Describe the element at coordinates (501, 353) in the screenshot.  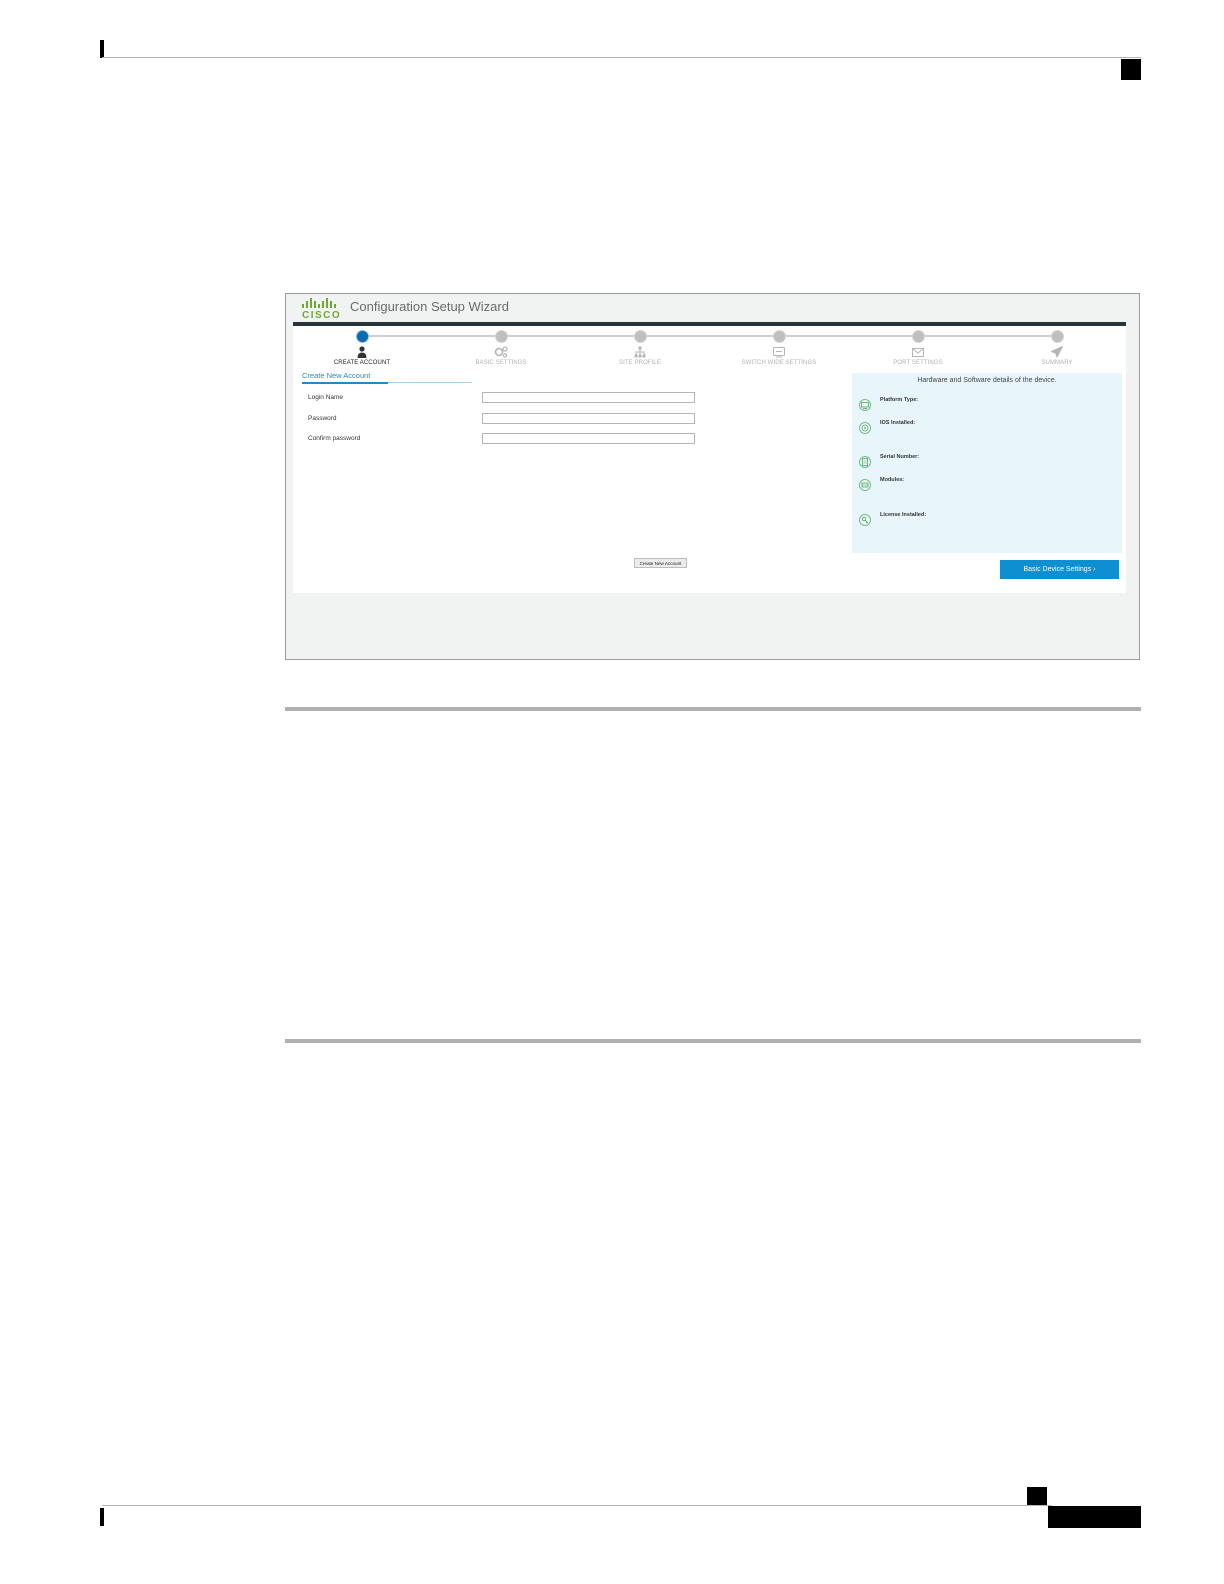
I see `gears-icon` at that location.